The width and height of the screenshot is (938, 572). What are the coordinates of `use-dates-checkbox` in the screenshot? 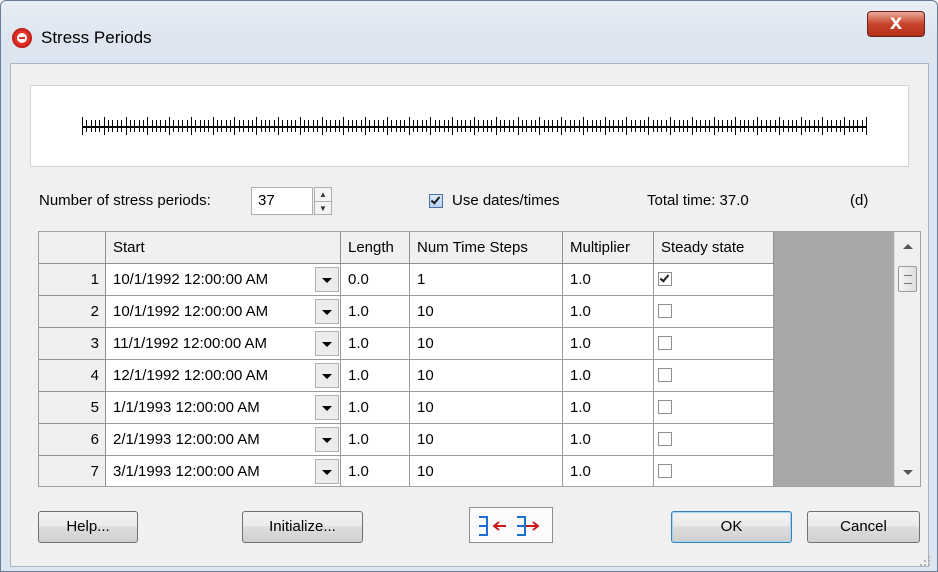 It's located at (436, 201).